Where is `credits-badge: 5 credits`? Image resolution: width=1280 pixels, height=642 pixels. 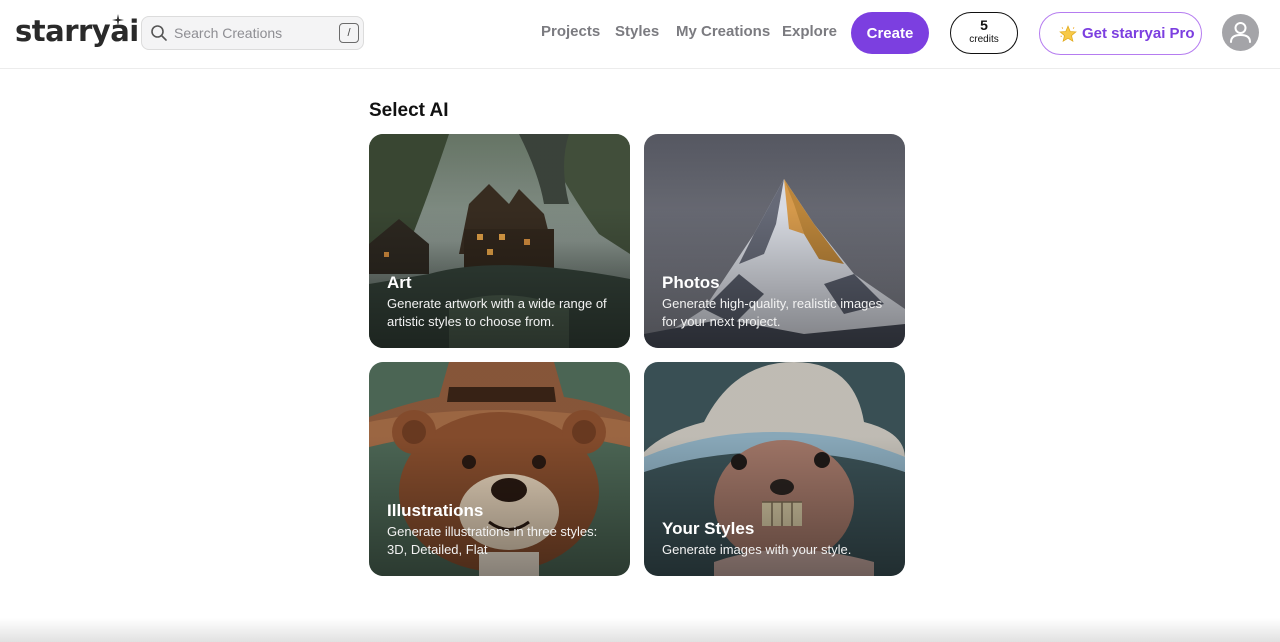 credits-badge: 5 credits is located at coordinates (984, 33).